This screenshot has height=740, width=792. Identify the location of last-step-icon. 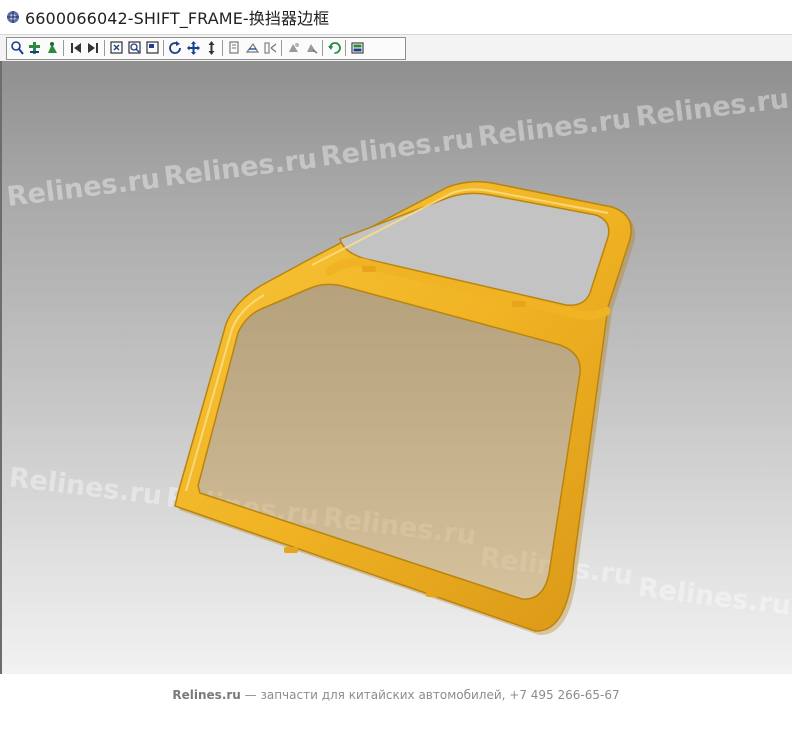
(93, 48).